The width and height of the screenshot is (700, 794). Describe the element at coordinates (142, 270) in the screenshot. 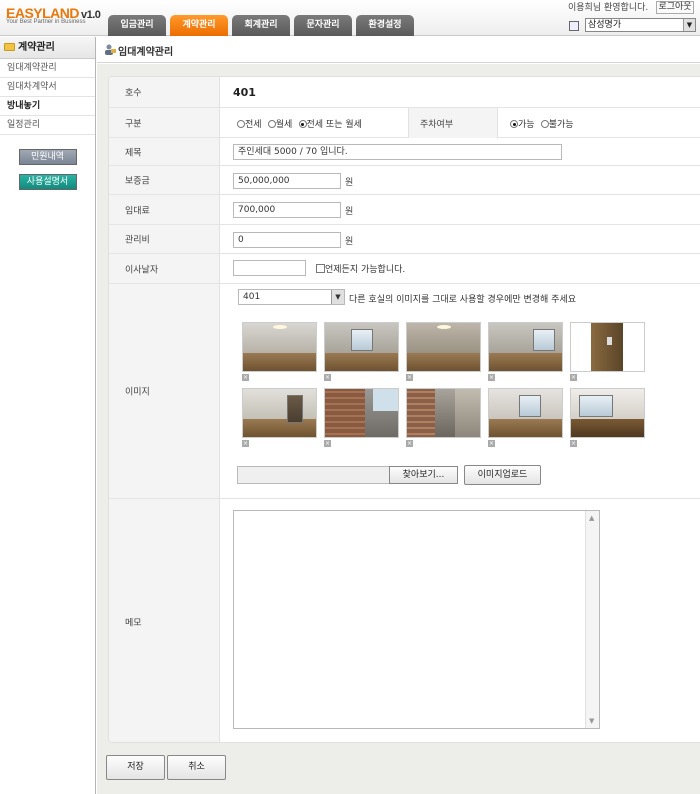

I see `move-date-label: 이사날자` at that location.